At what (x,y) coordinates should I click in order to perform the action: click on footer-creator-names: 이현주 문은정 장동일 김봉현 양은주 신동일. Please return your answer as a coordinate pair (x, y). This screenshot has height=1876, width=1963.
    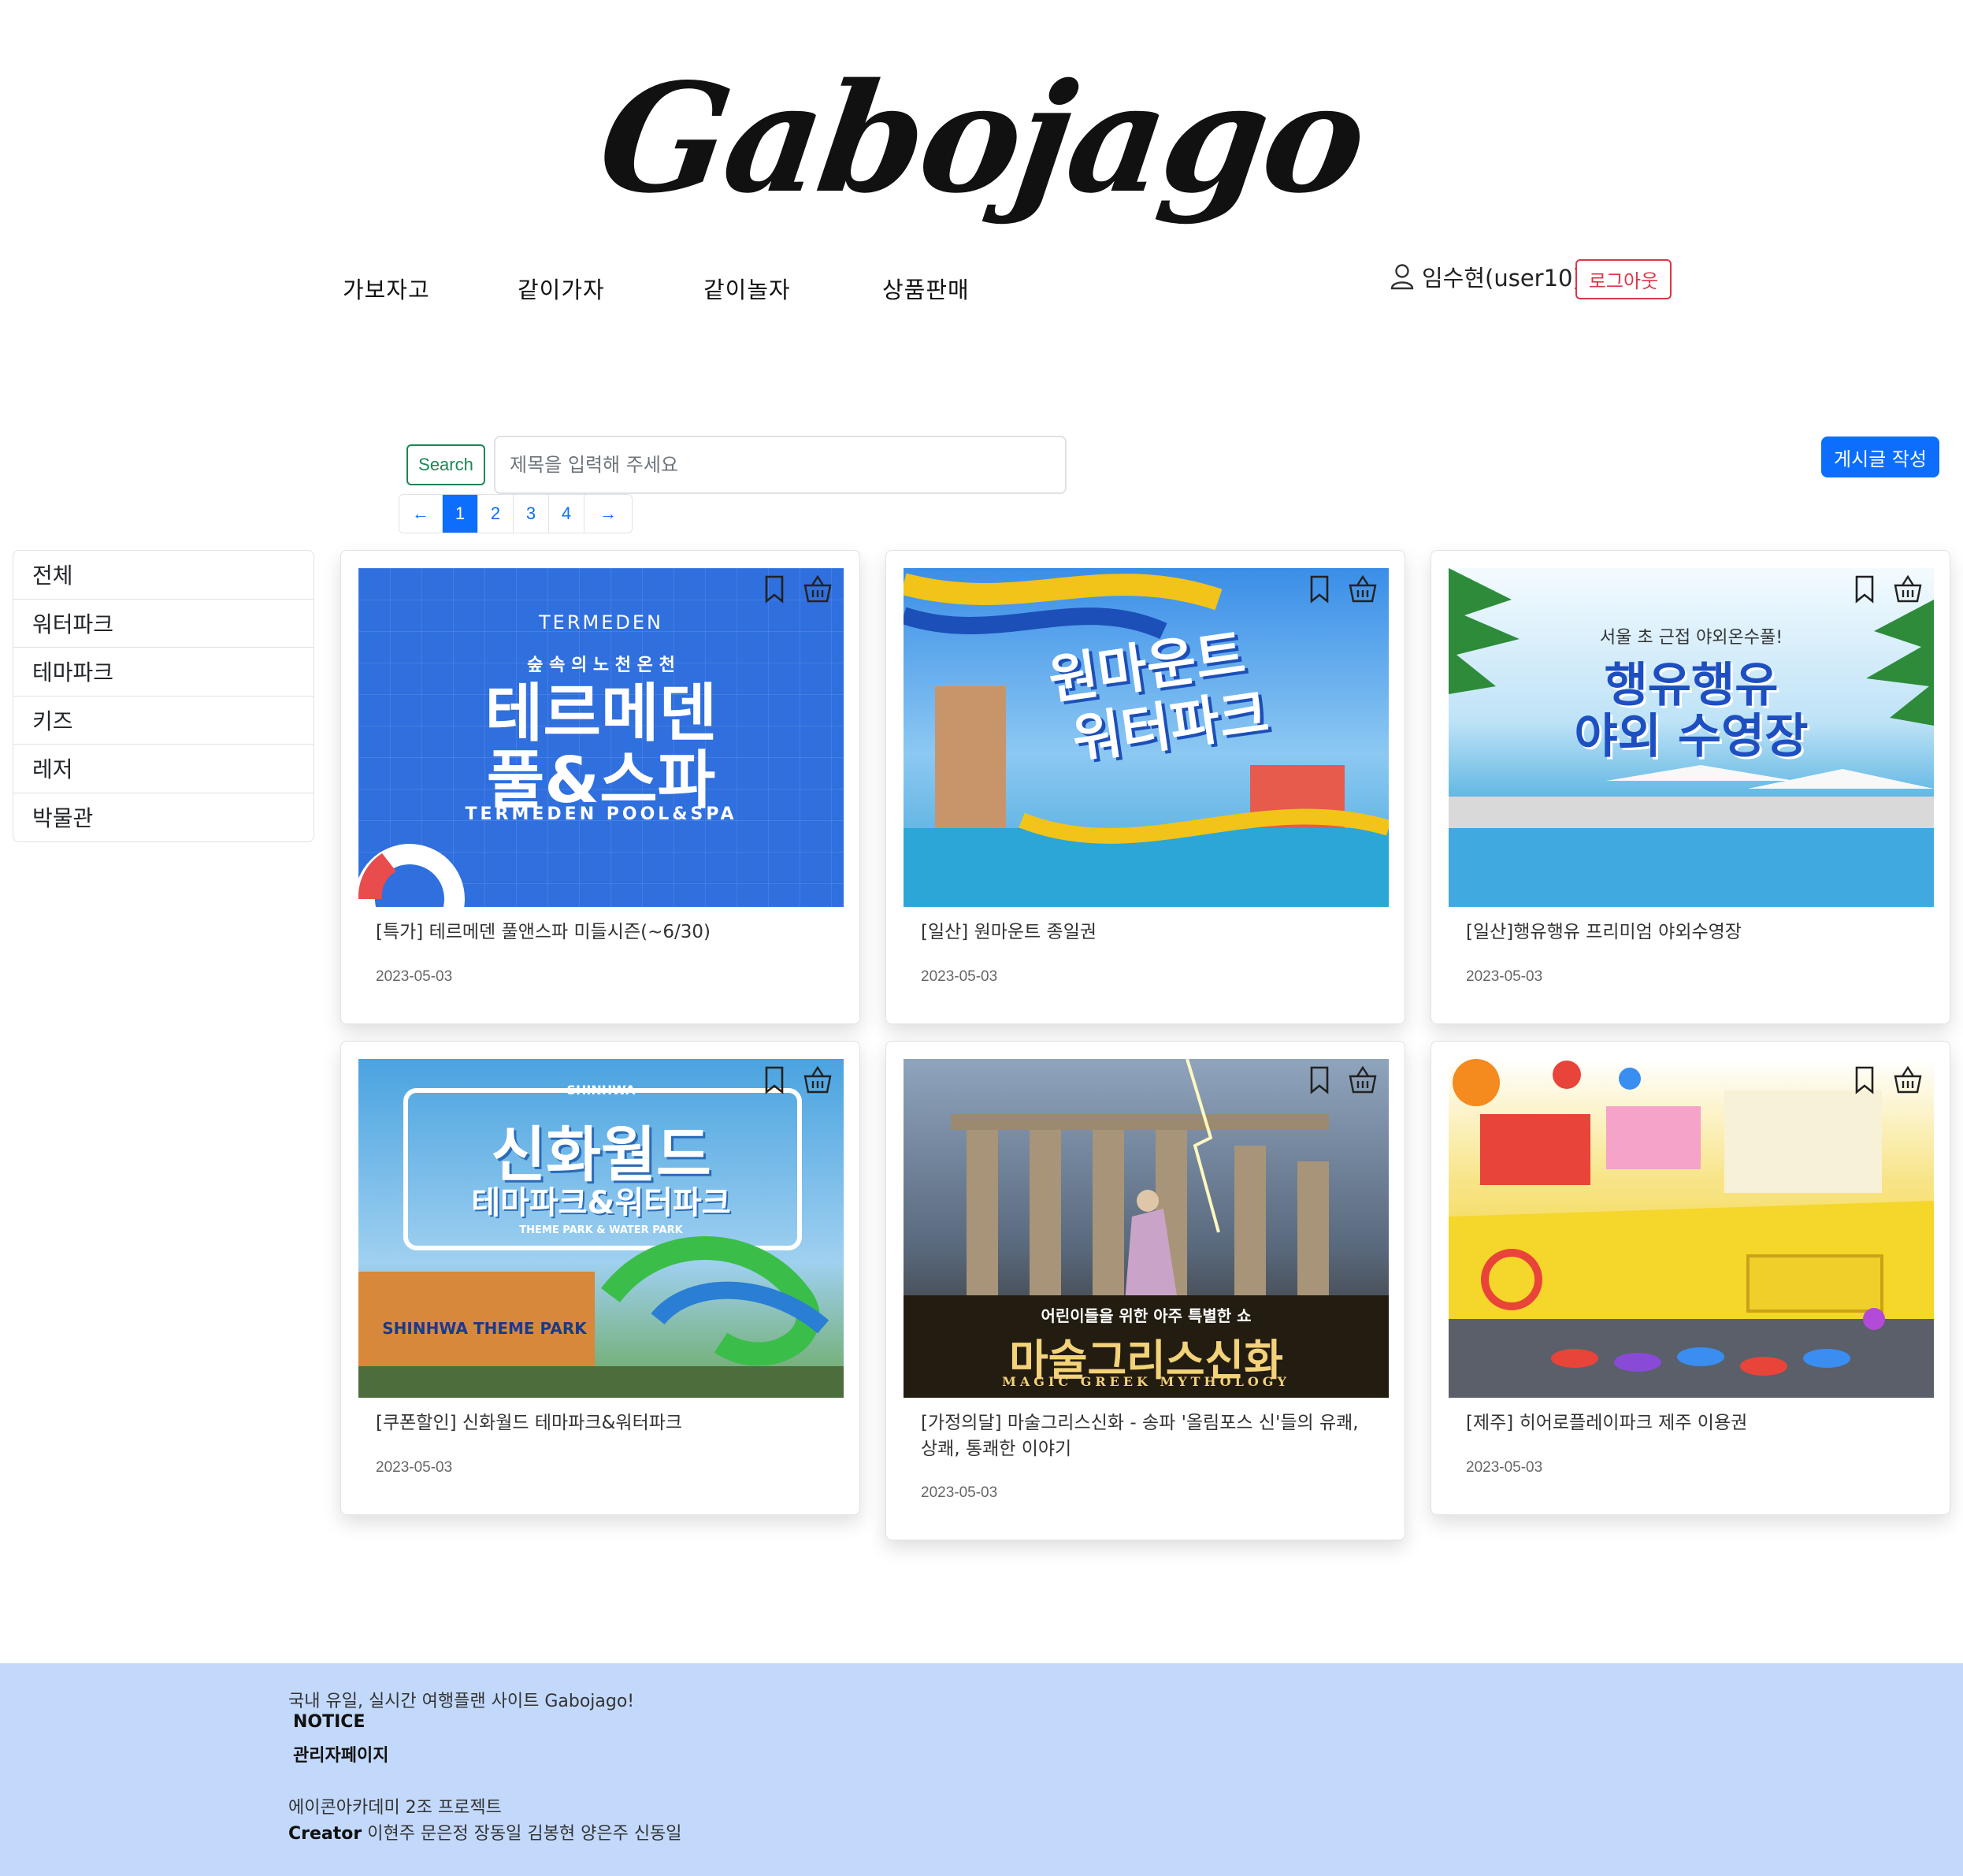
    Looking at the image, I should click on (524, 1834).